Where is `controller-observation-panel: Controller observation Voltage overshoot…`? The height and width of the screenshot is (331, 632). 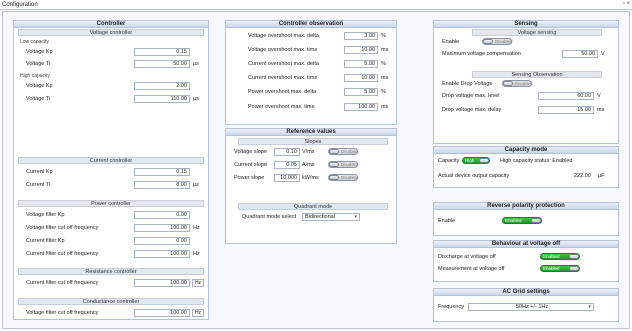
controller-observation-panel: Controller observation Voltage overshoot… is located at coordinates (311, 72).